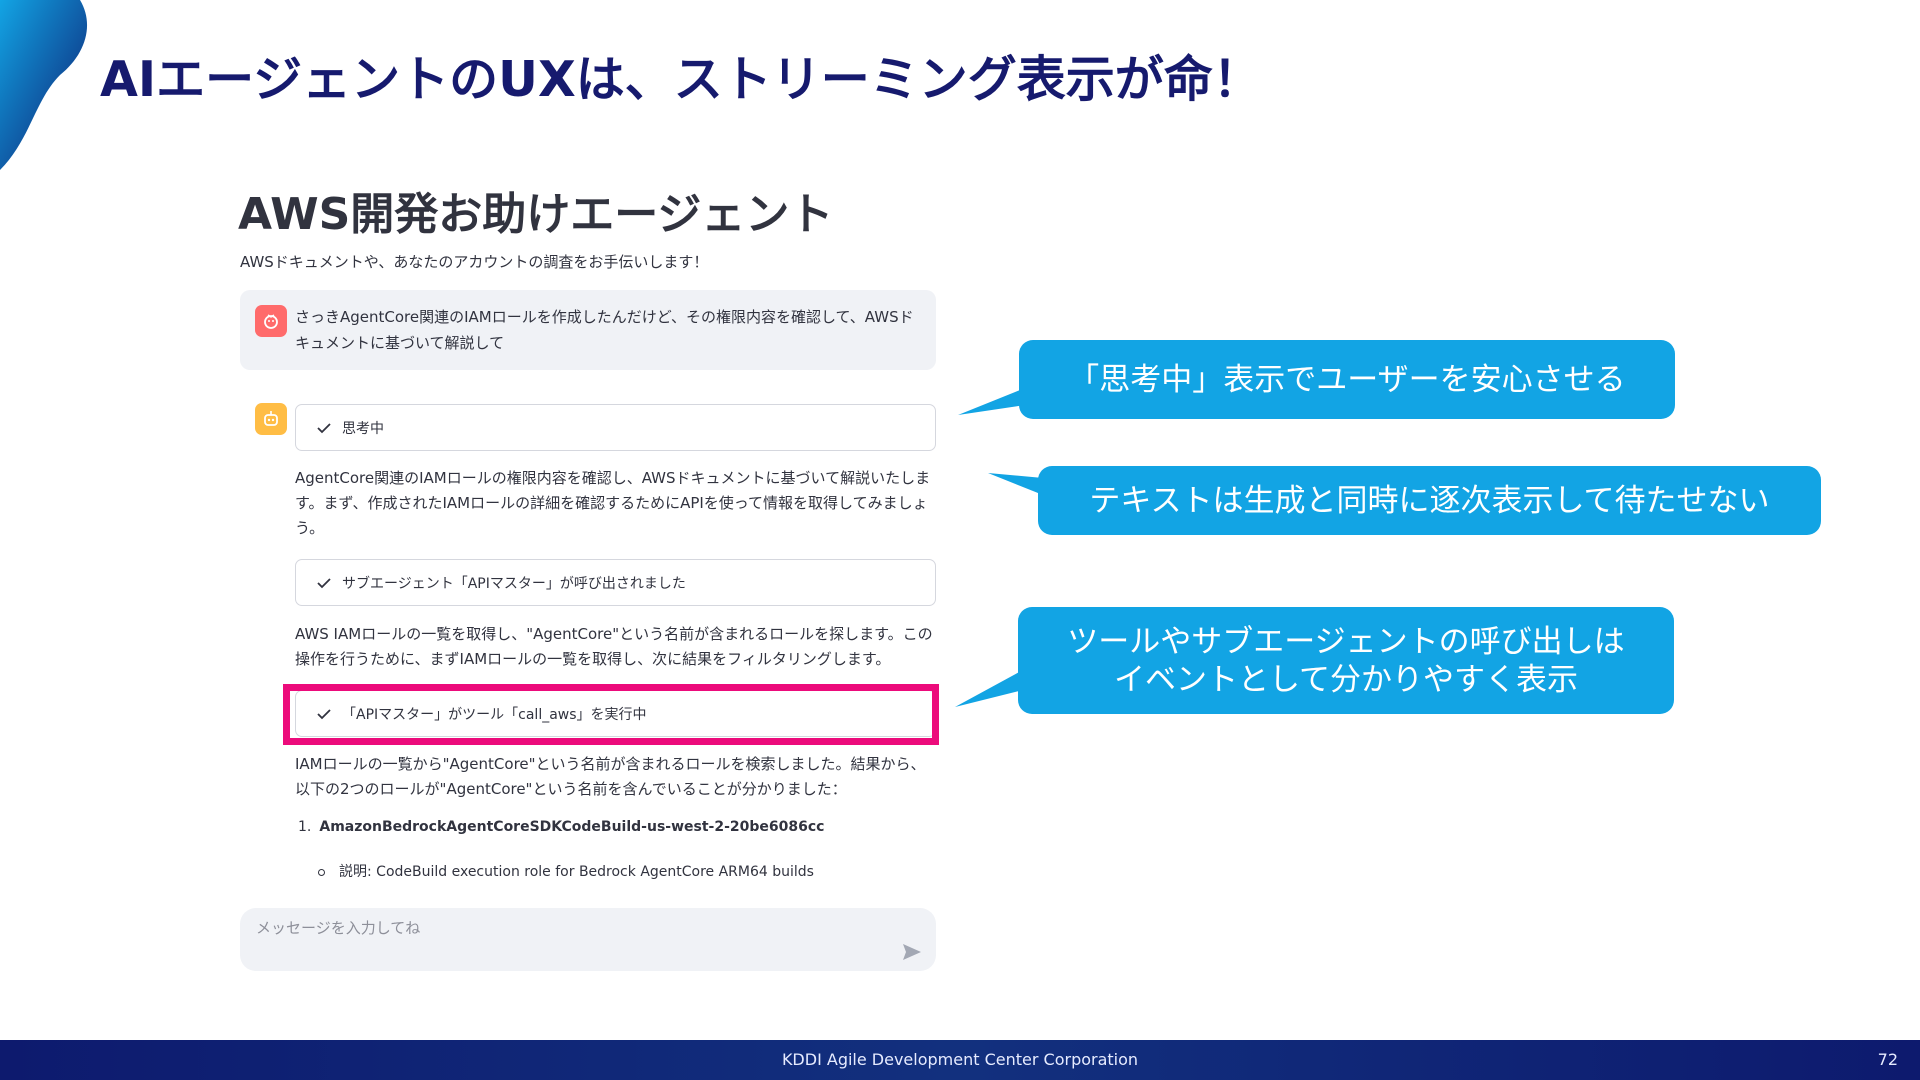 Image resolution: width=1920 pixels, height=1080 pixels. Describe the element at coordinates (338, 928) in the screenshot. I see `chat-input-placeholder: メッセージを入力してね` at that location.